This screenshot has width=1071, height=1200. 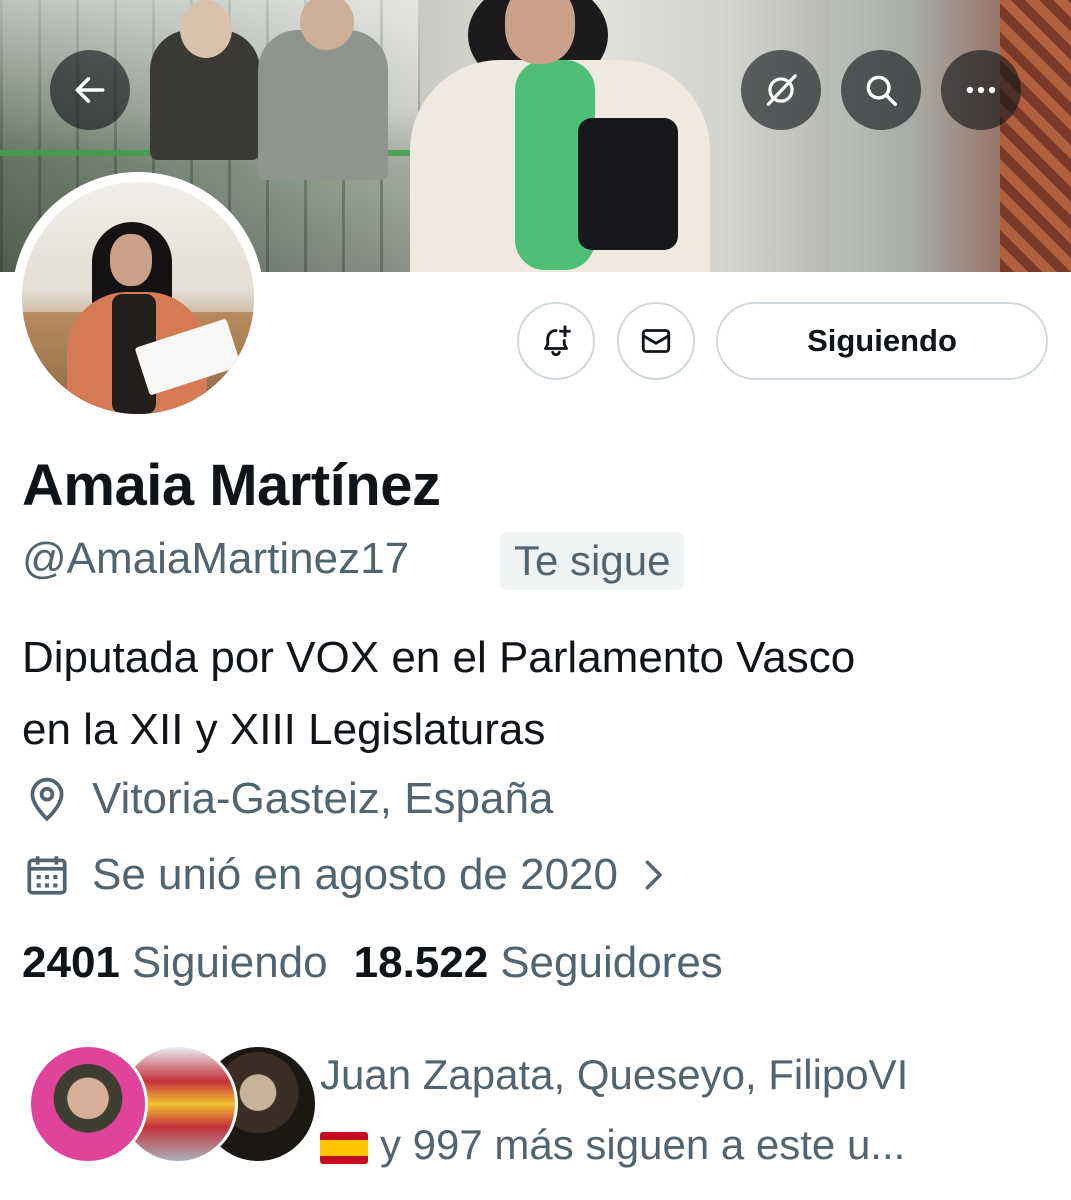 What do you see at coordinates (47, 875) in the screenshot?
I see `calendar-icon` at bounding box center [47, 875].